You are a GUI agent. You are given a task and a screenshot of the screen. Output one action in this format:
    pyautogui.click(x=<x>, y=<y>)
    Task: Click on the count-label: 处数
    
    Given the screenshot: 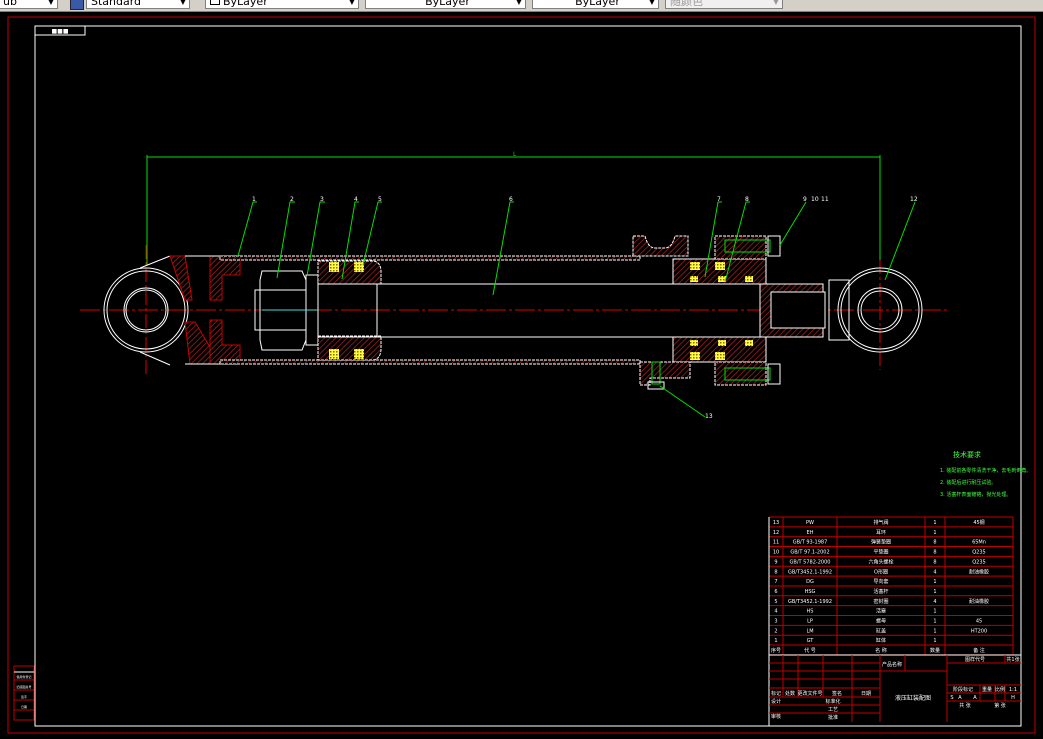 What is the action you would take?
    pyautogui.click(x=790, y=693)
    